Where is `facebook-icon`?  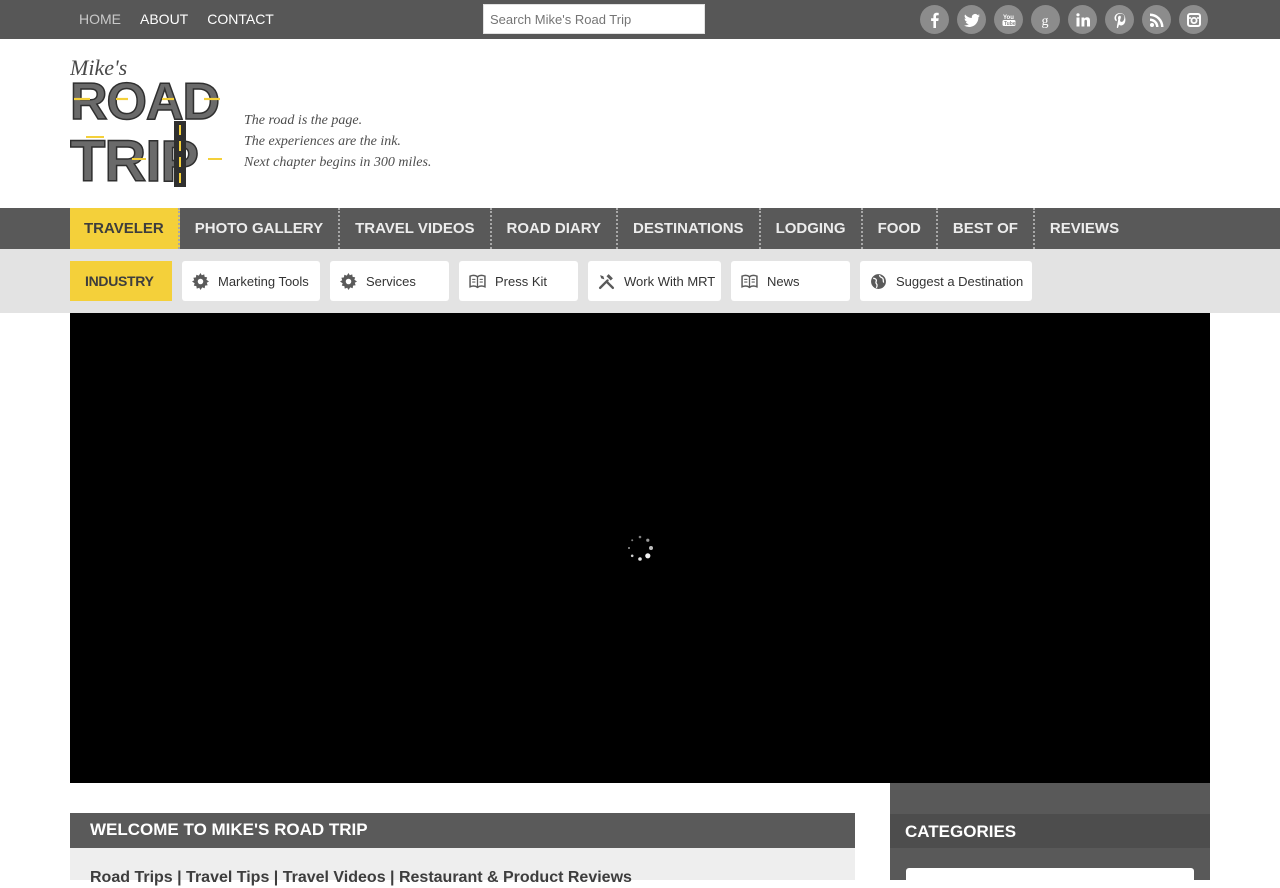
facebook-icon is located at coordinates (934, 19).